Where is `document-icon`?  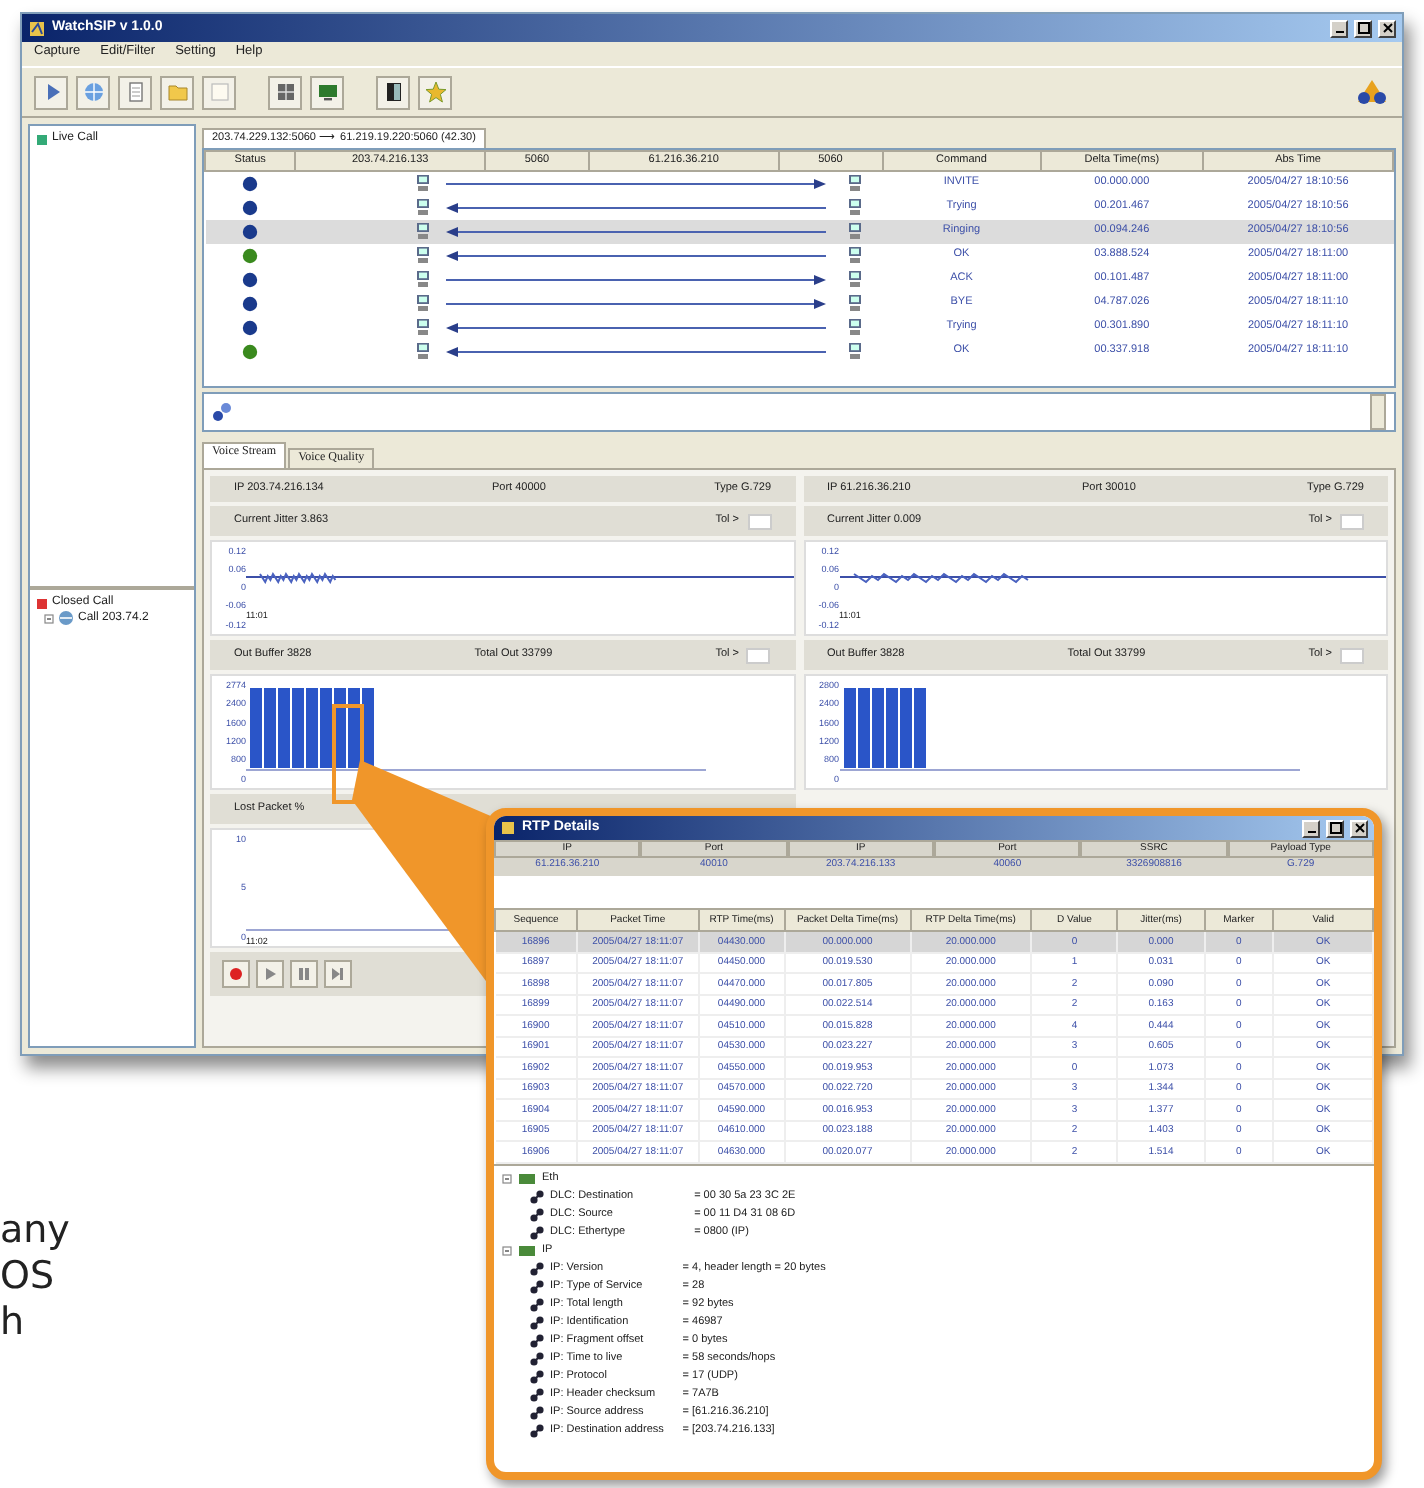
document-icon is located at coordinates (135, 92).